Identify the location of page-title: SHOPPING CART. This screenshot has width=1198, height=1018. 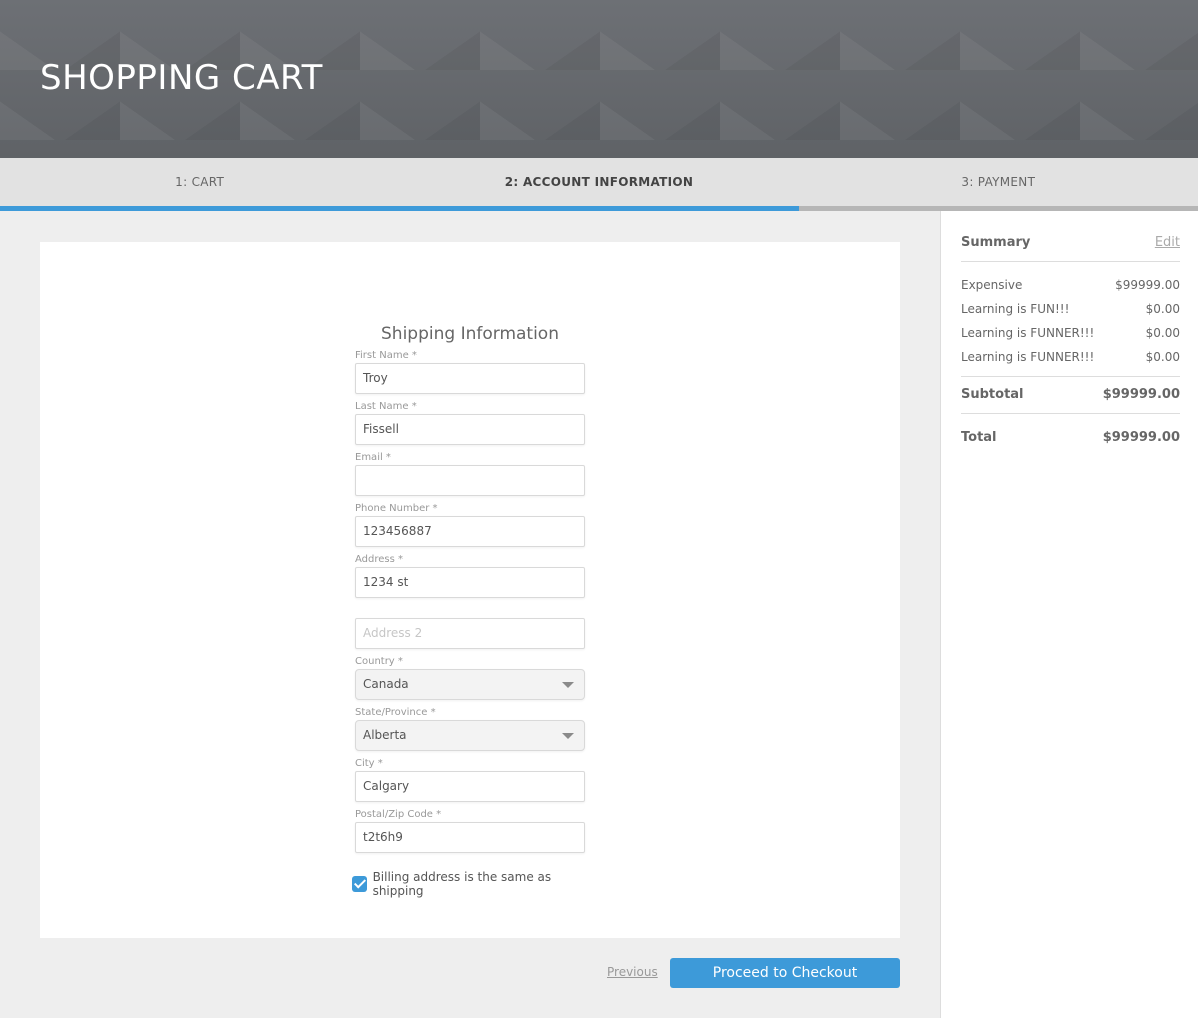
(181, 78).